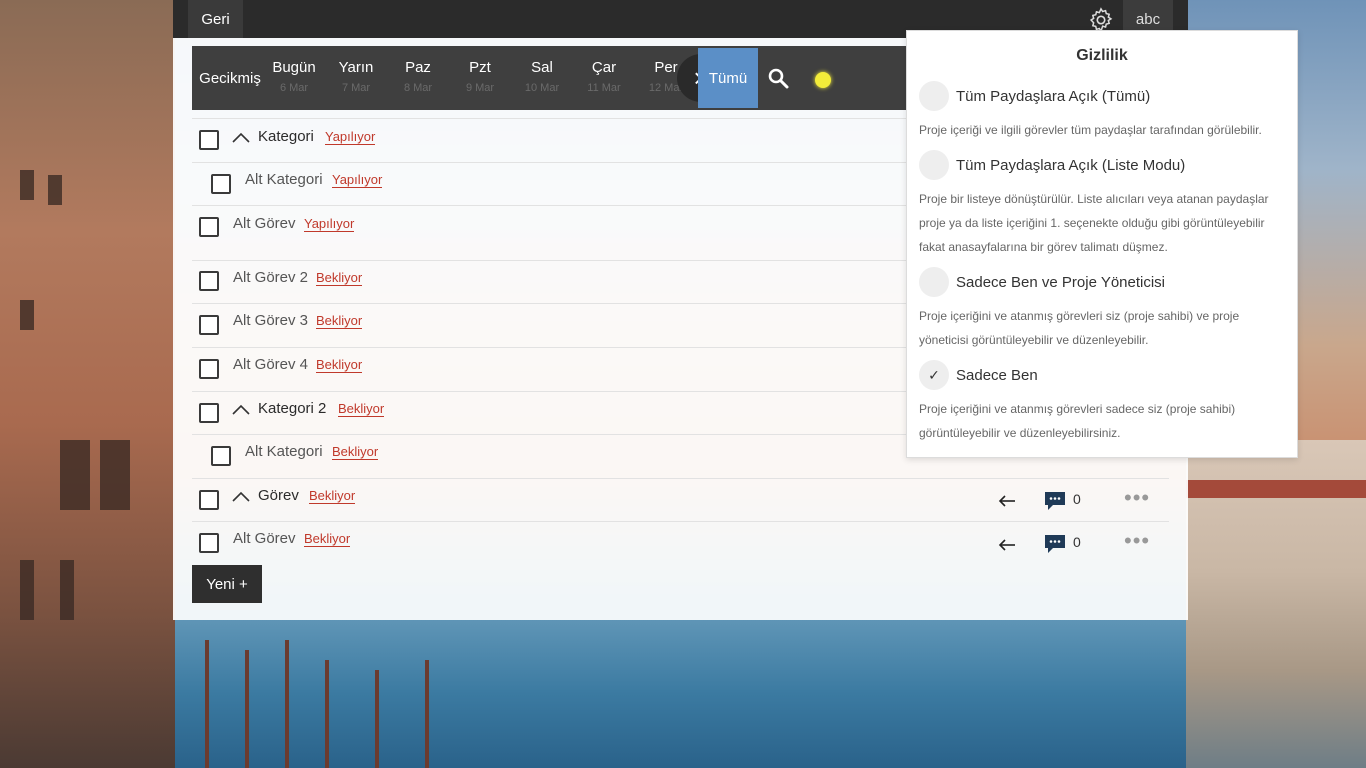 This screenshot has width=1366, height=768. I want to click on day-date: 10 Mar, so click(542, 88).